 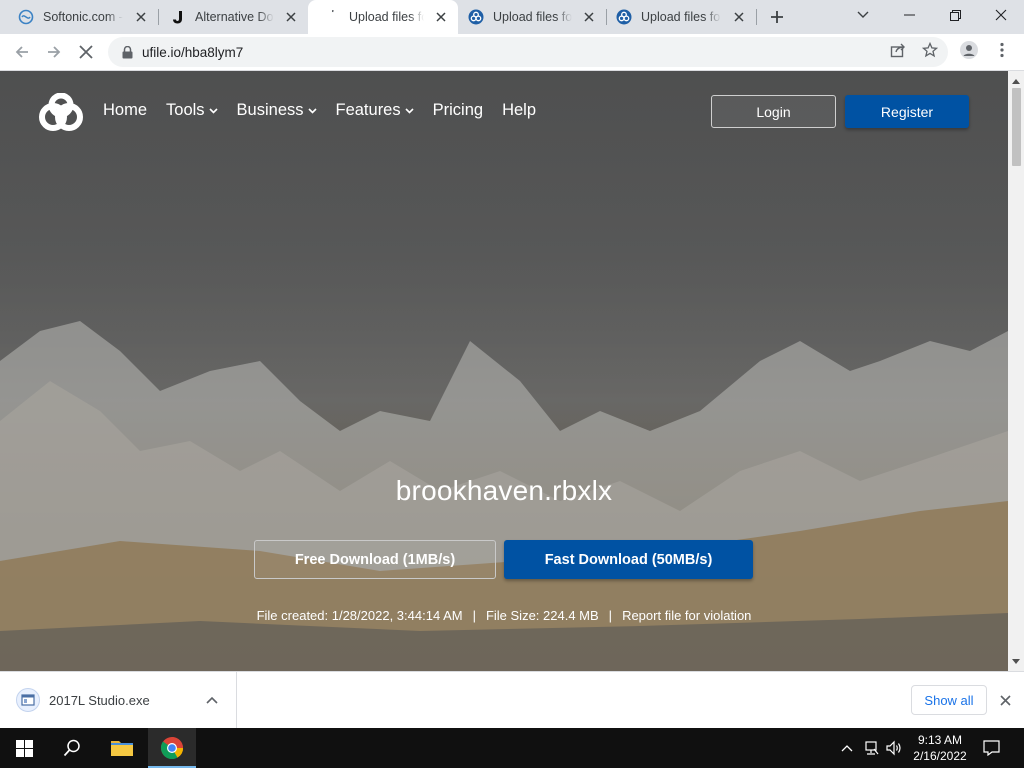 What do you see at coordinates (375, 559) in the screenshot?
I see `free-download-button: Free Download (1MB/s)` at bounding box center [375, 559].